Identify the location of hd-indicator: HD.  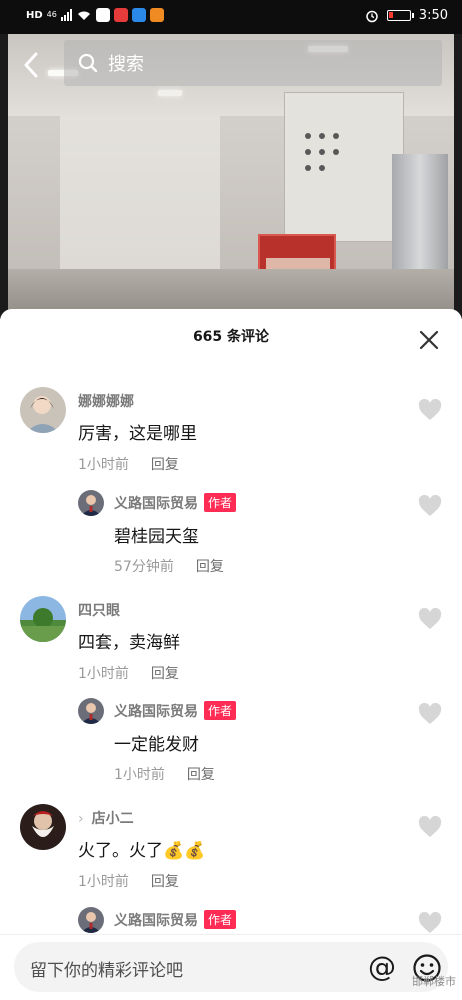
(34, 15).